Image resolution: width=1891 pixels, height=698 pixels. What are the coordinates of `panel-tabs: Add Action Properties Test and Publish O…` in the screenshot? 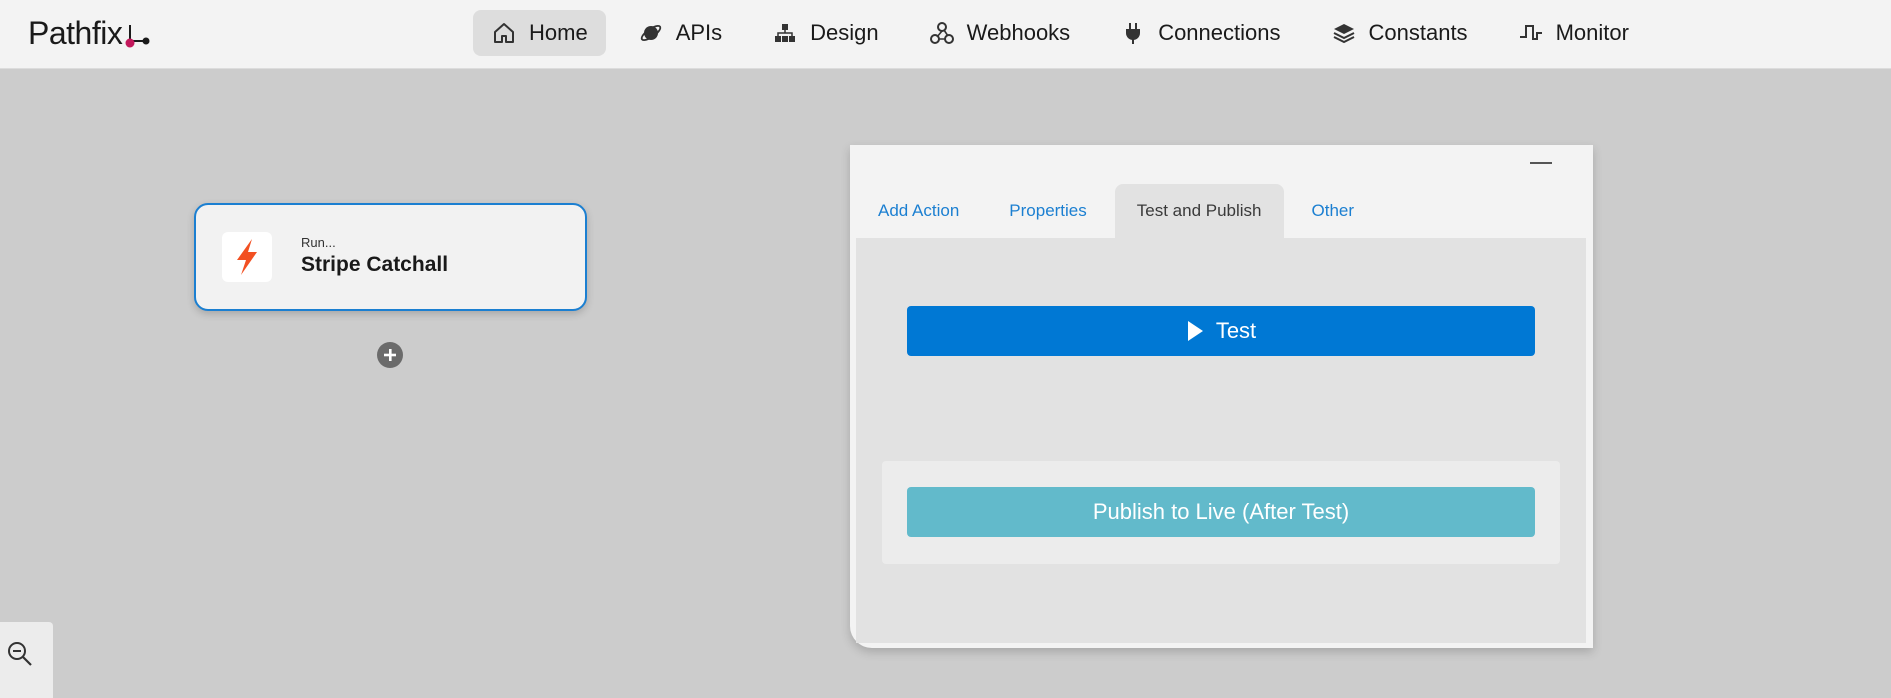 It's located at (1119, 211).